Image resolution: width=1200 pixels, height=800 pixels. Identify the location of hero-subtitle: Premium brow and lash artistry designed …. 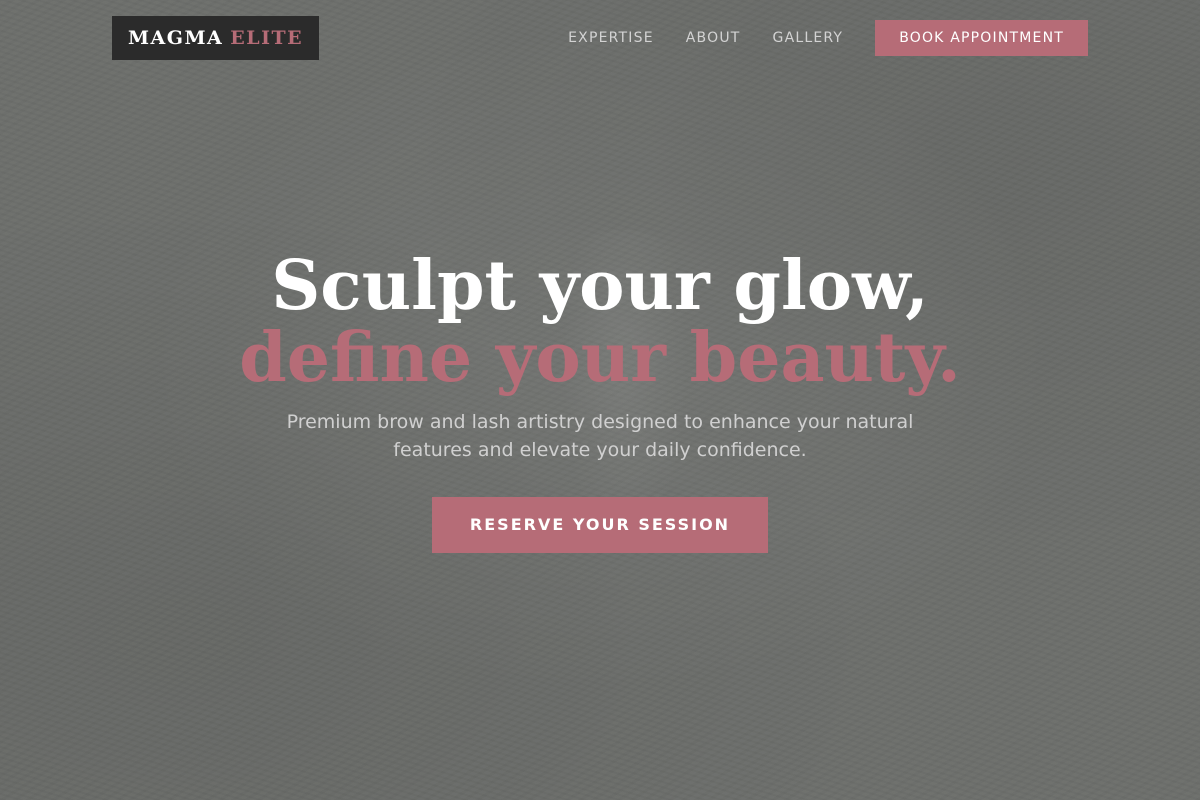
(600, 436).